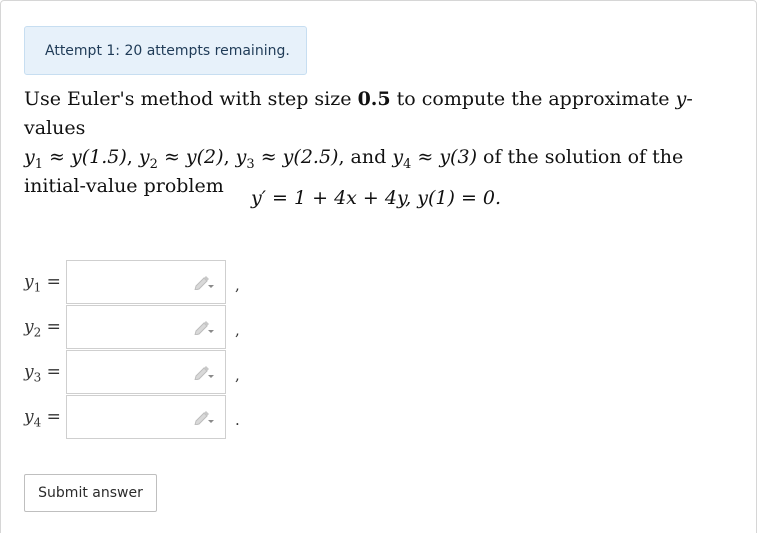 The width and height of the screenshot is (763, 533). Describe the element at coordinates (237, 285) in the screenshot. I see `answer-punct-y1: ,` at that location.